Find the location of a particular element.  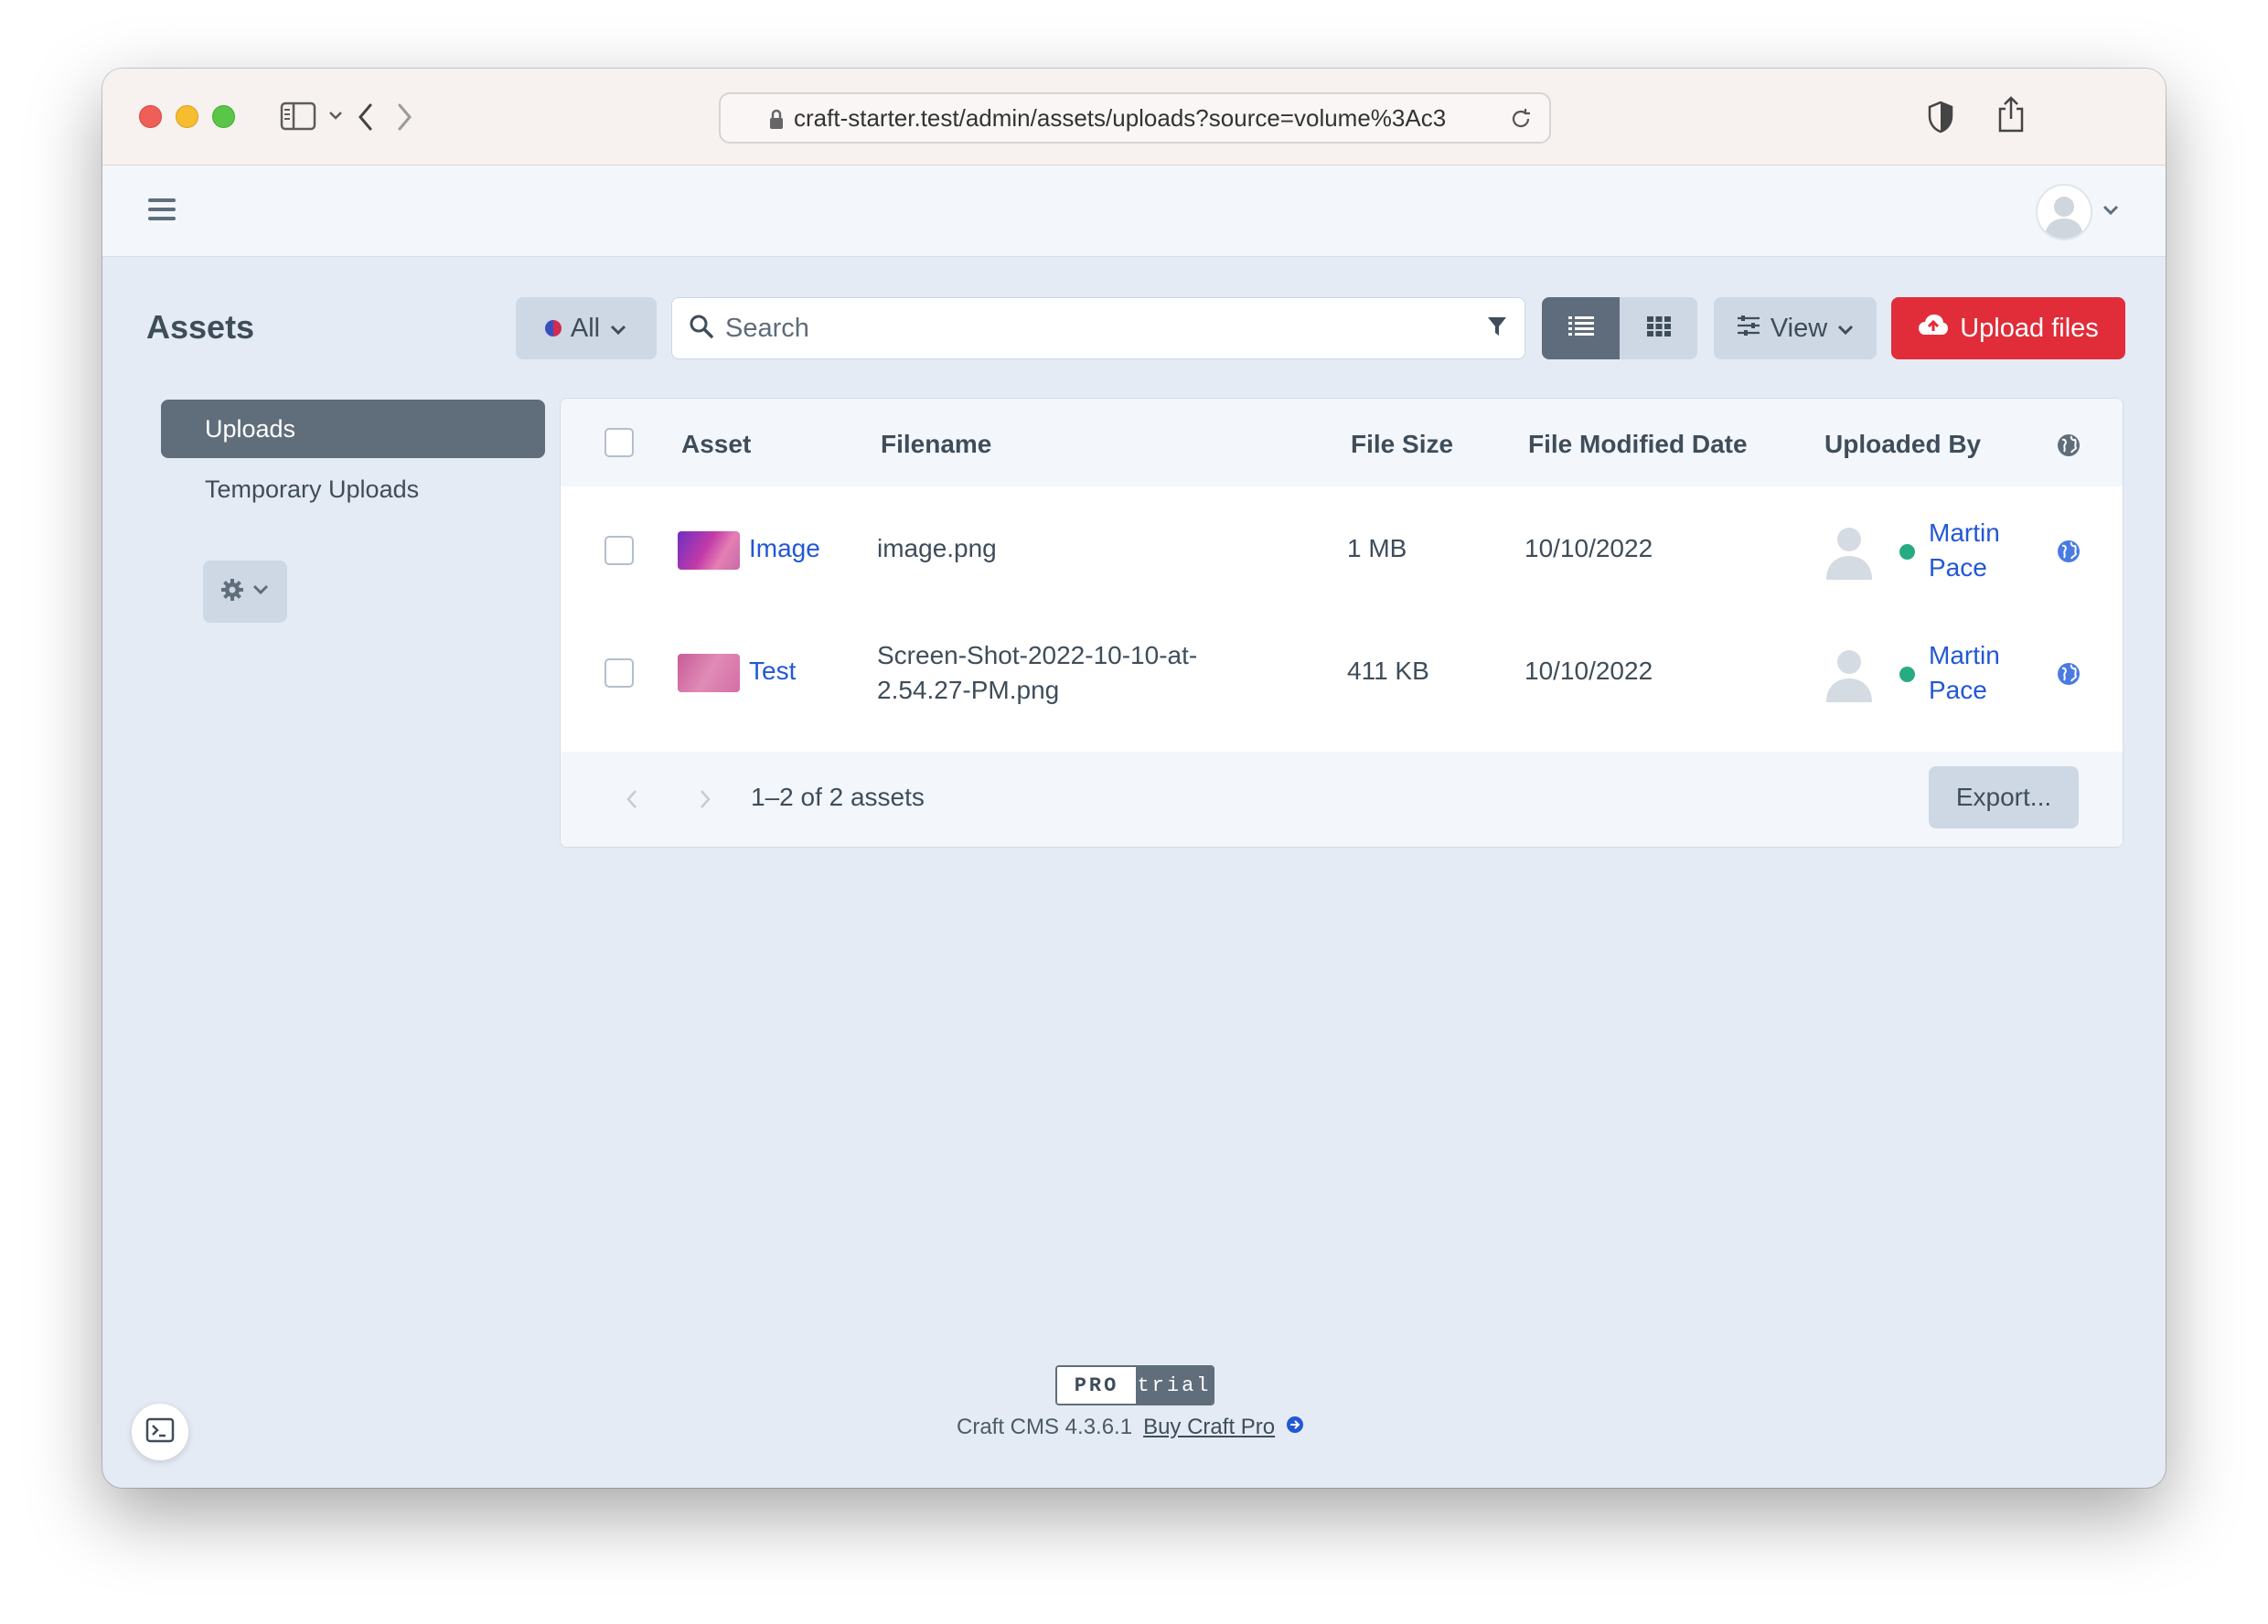

search-icon is located at coordinates (701, 329).